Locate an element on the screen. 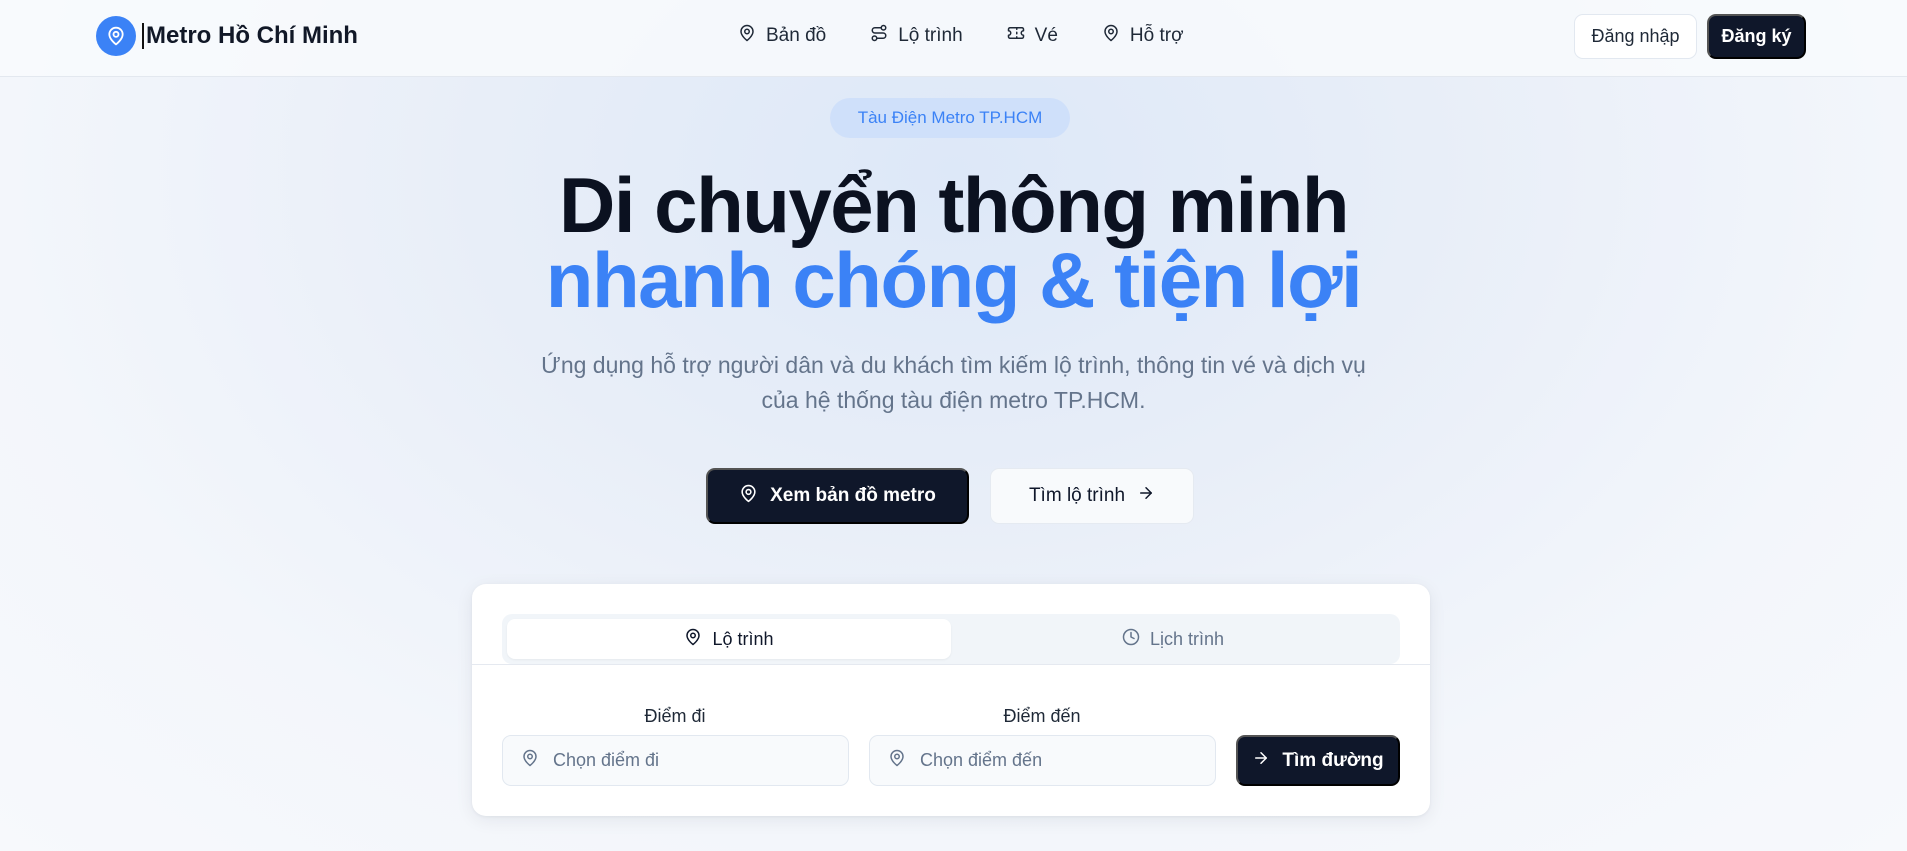  divider is located at coordinates (951, 664).